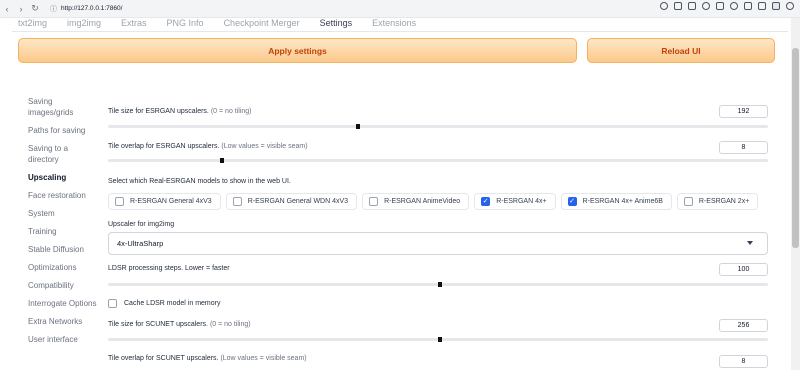 This screenshot has width=800, height=370. Describe the element at coordinates (134, 24) in the screenshot. I see `tab-extras: Extras` at that location.